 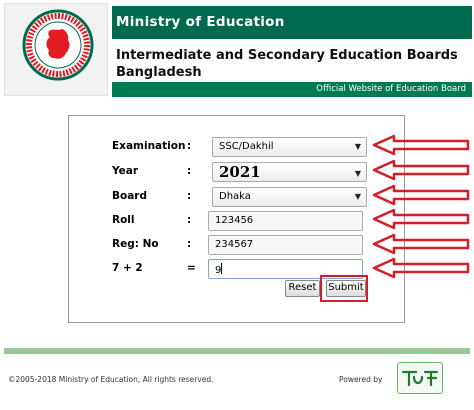 What do you see at coordinates (200, 22) in the screenshot?
I see `ministry-title: Ministry of Education` at bounding box center [200, 22].